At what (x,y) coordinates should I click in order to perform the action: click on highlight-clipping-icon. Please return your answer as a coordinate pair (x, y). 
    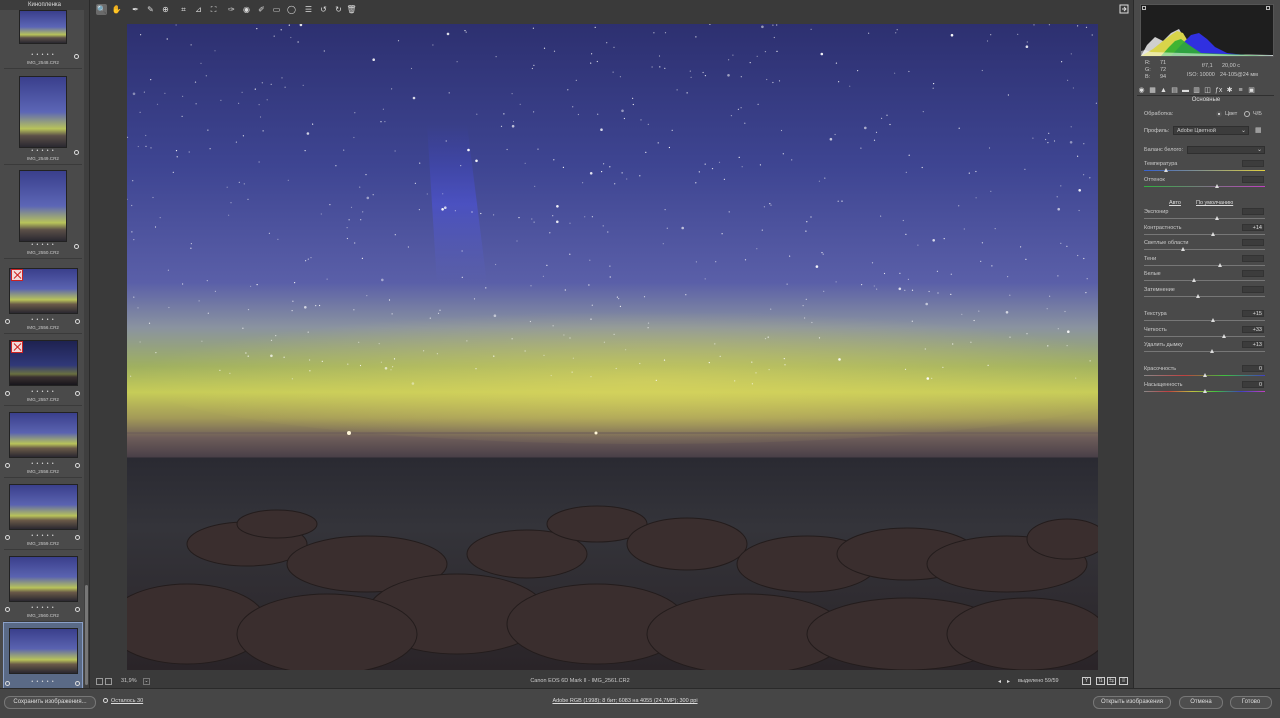
    Looking at the image, I should click on (1268, 8).